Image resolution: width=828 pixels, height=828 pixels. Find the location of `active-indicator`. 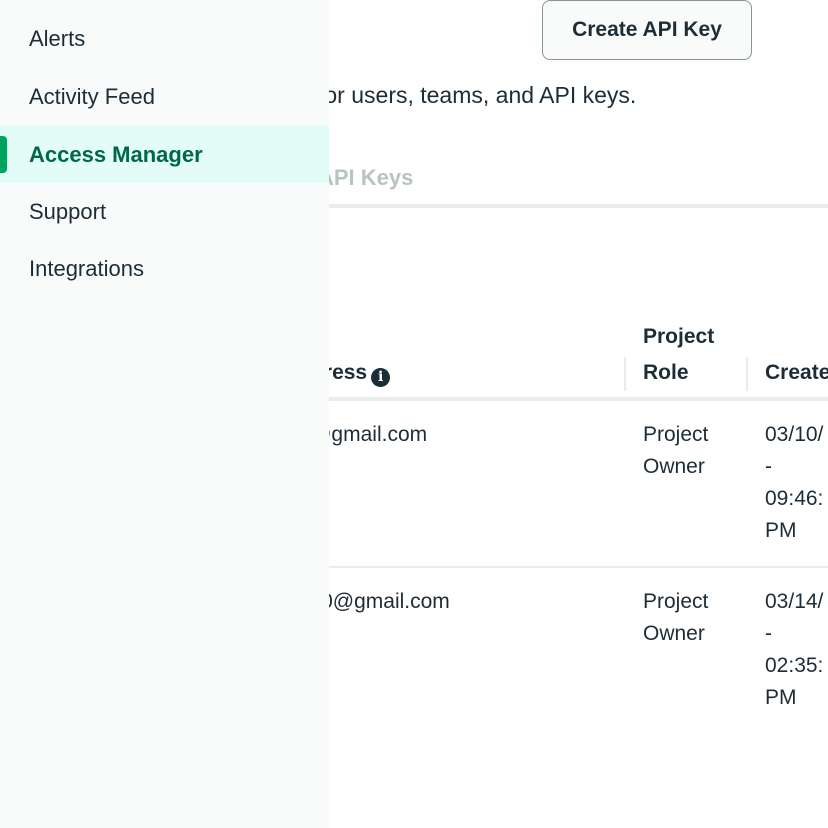

active-indicator is located at coordinates (3, 154).